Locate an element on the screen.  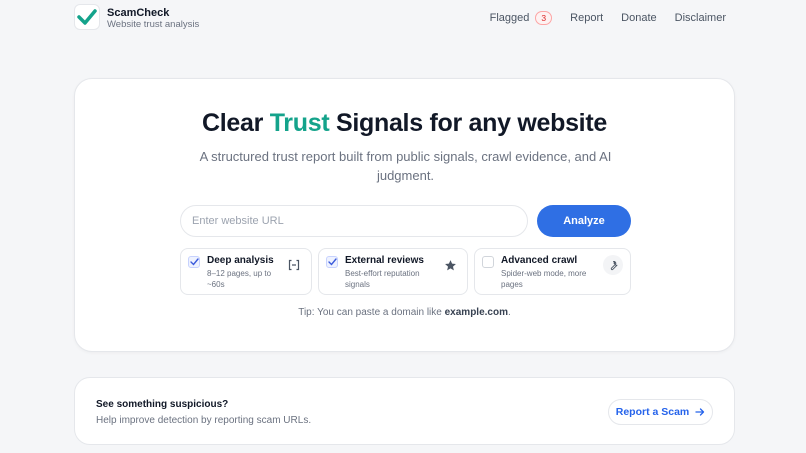
report-scam-button: Report a Scam is located at coordinates (660, 412).